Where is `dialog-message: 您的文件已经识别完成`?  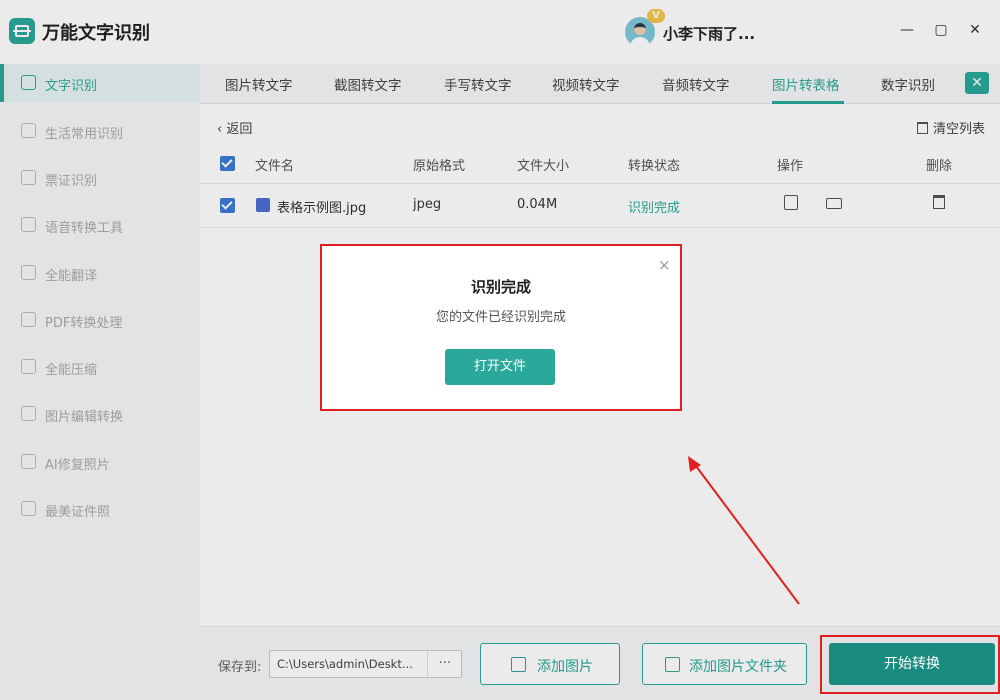 dialog-message: 您的文件已经识别完成 is located at coordinates (500, 317).